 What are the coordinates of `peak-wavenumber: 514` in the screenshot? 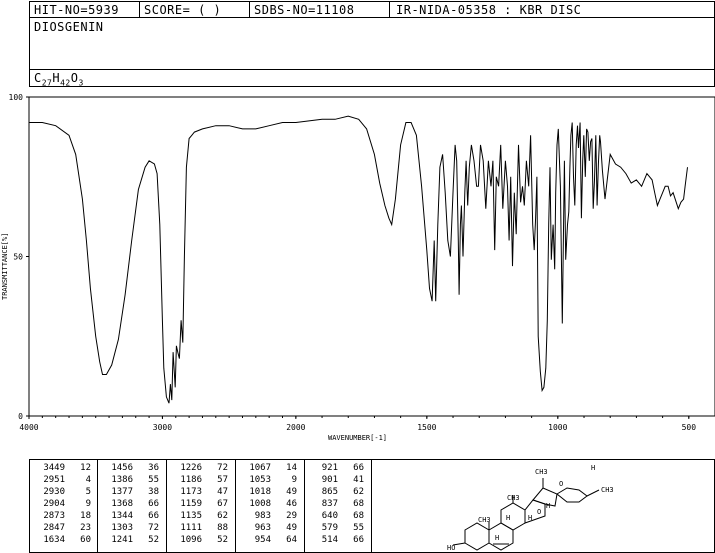 It's located at (329, 540).